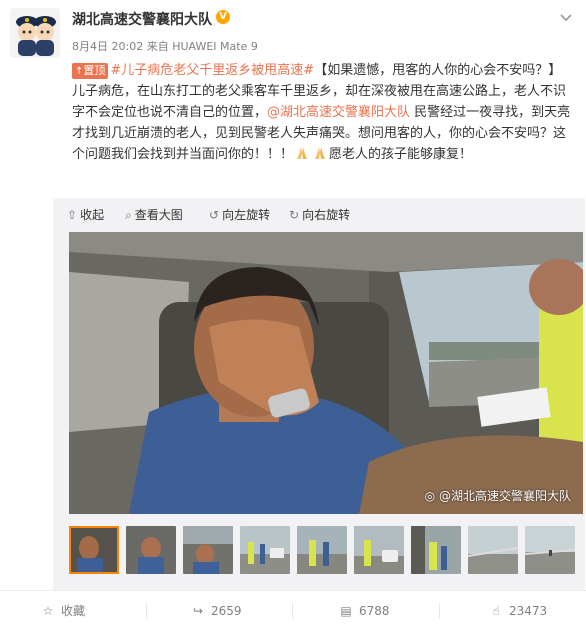 This screenshot has height=631, width=586. Describe the element at coordinates (215, 46) in the screenshot. I see `post-source: HUAWEI Mate 9` at that location.